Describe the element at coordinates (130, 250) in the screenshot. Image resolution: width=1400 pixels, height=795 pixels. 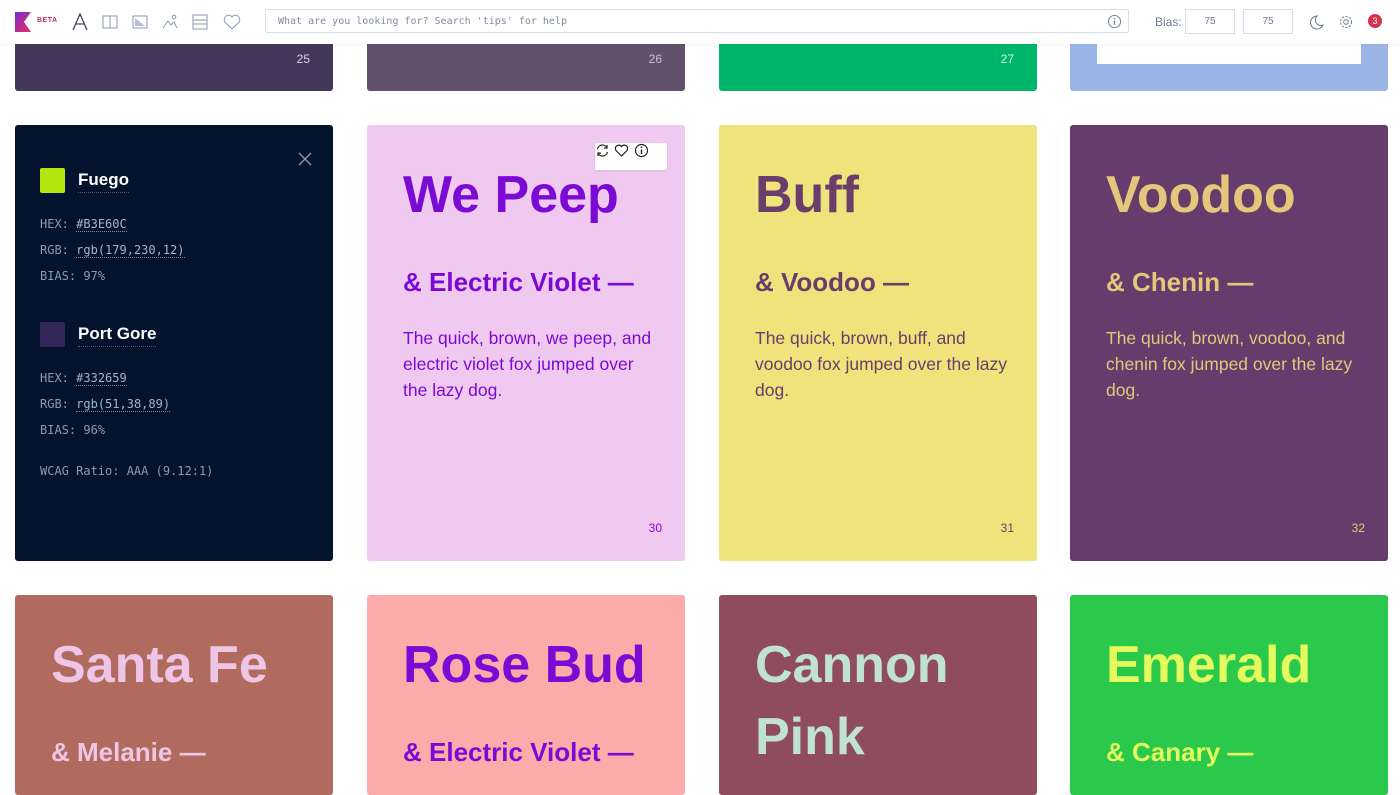
I see `primary-rgb-value: rgb(179,230,12)` at that location.